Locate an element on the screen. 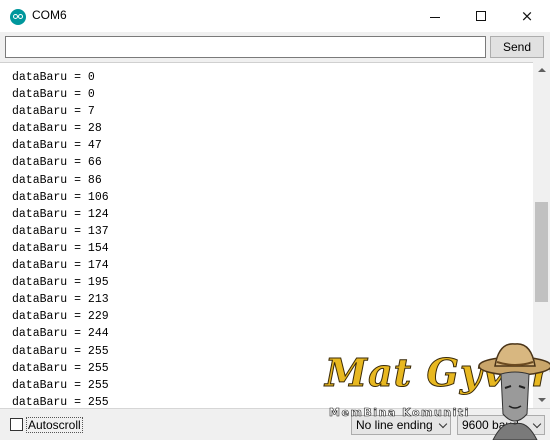  output-line: dataBaru = 137 is located at coordinates (60, 231).